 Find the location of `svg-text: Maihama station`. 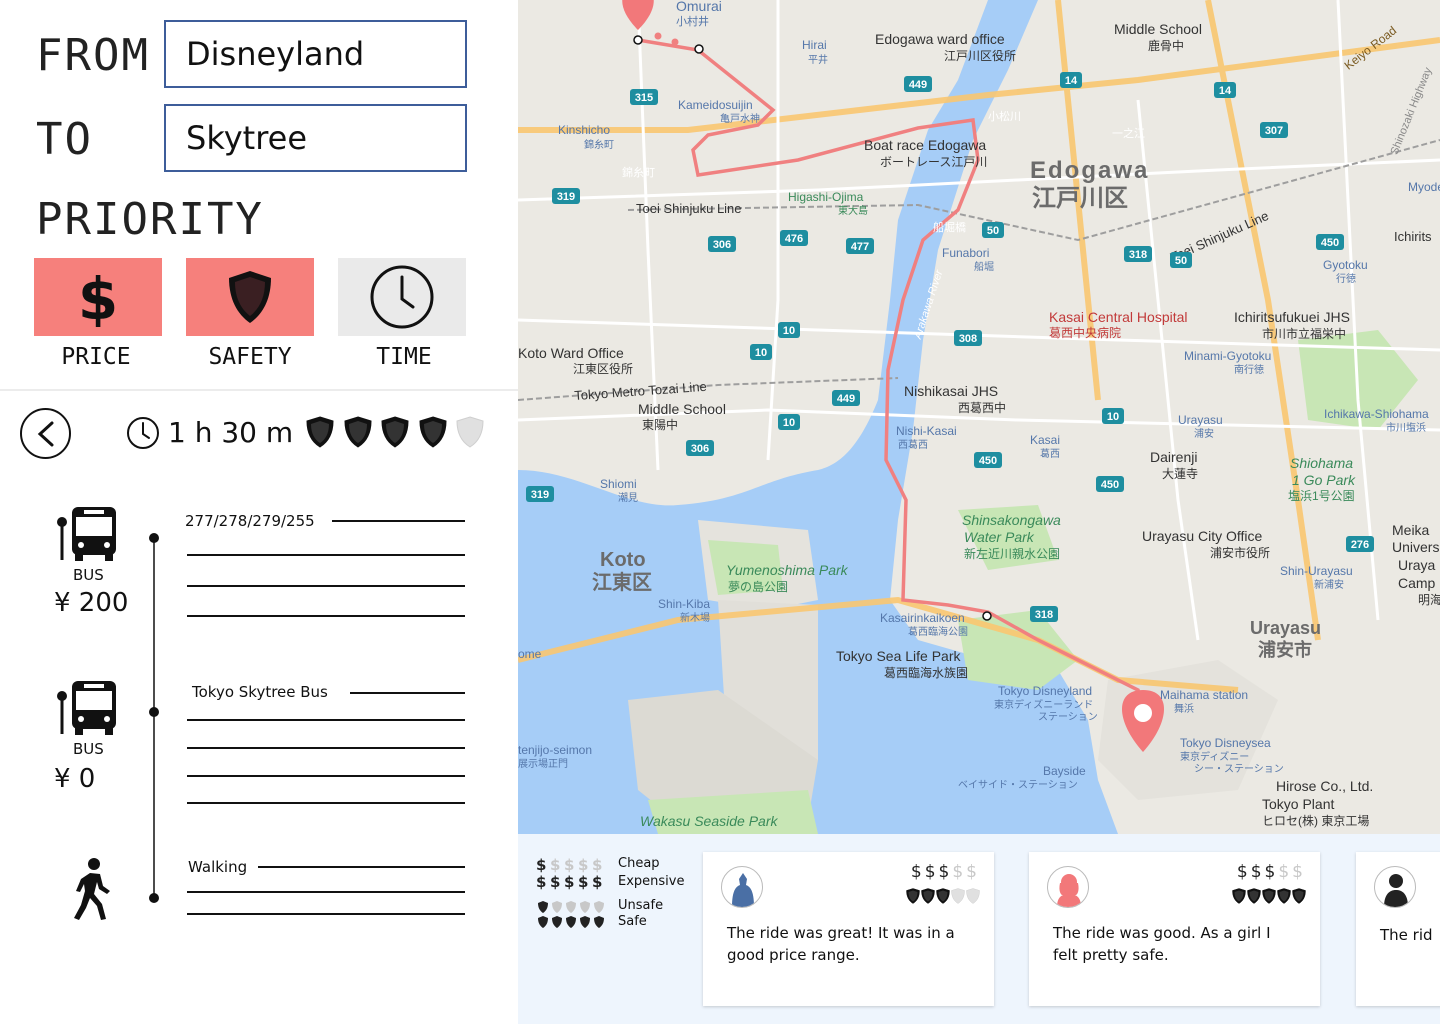

svg-text: Maihama station is located at coordinates (1204, 695).